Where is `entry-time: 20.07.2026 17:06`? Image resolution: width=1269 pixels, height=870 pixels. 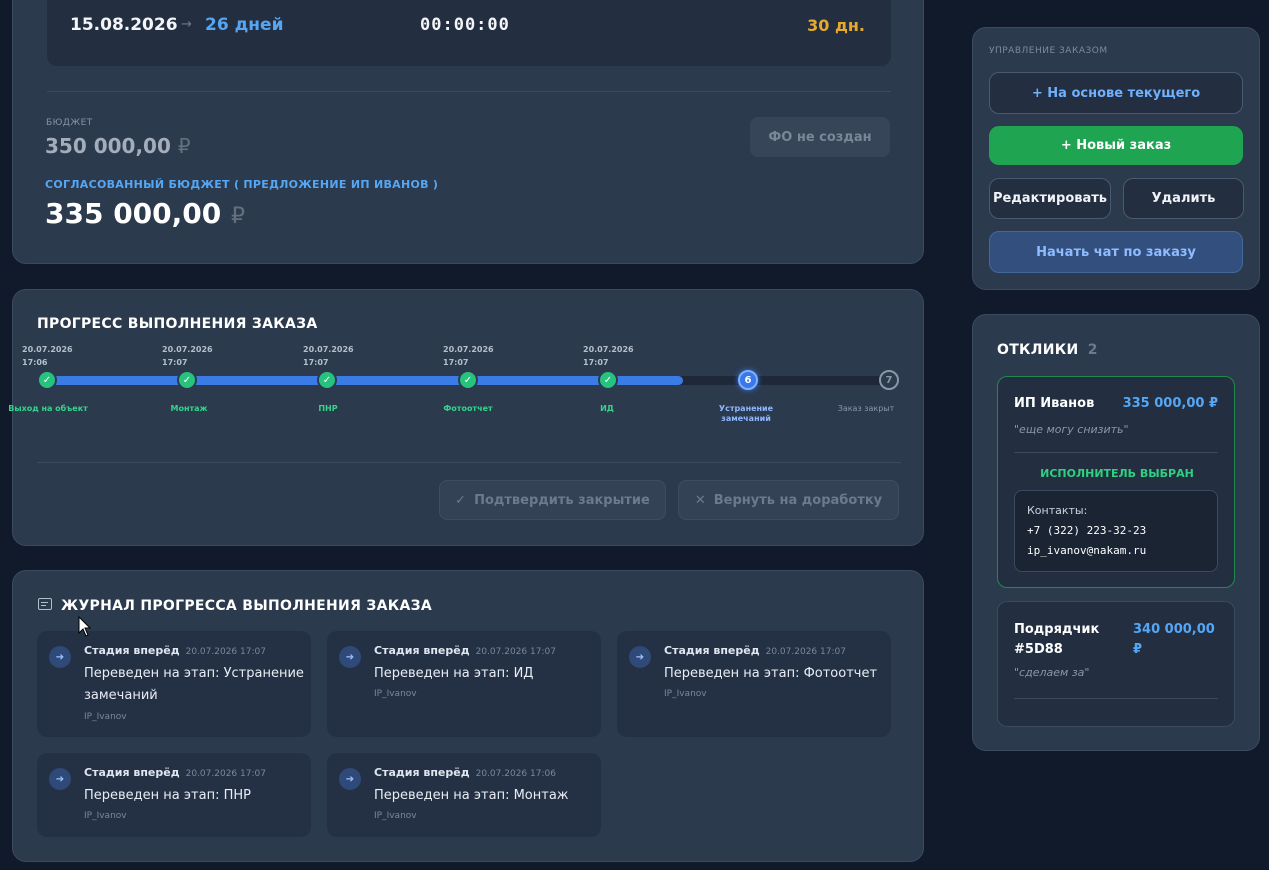 entry-time: 20.07.2026 17:06 is located at coordinates (515, 774).